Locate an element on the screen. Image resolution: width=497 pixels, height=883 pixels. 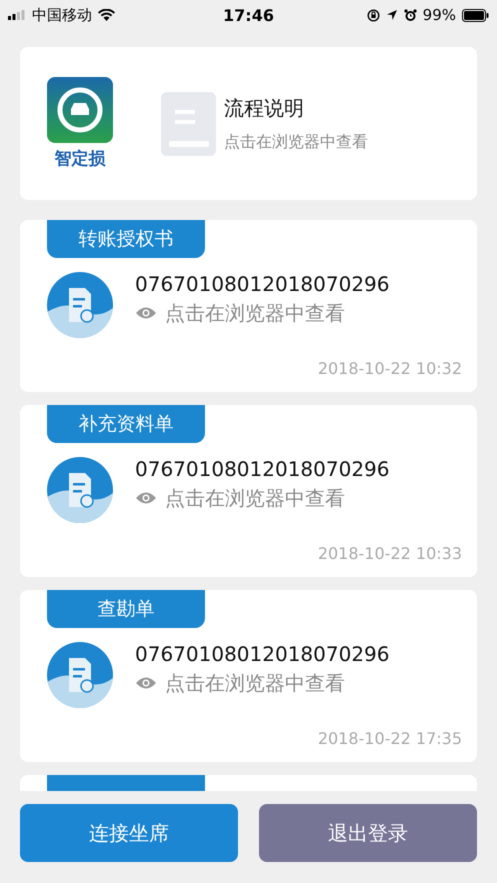
document-tag: 补充资料单 is located at coordinates (126, 424).